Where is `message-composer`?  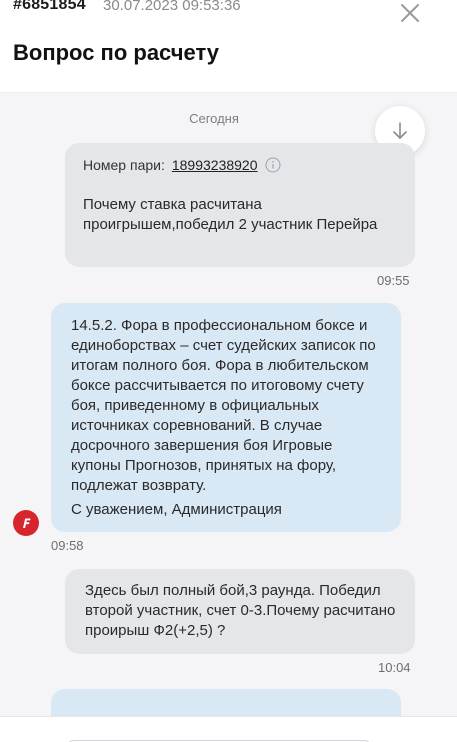
message-composer is located at coordinates (228, 729).